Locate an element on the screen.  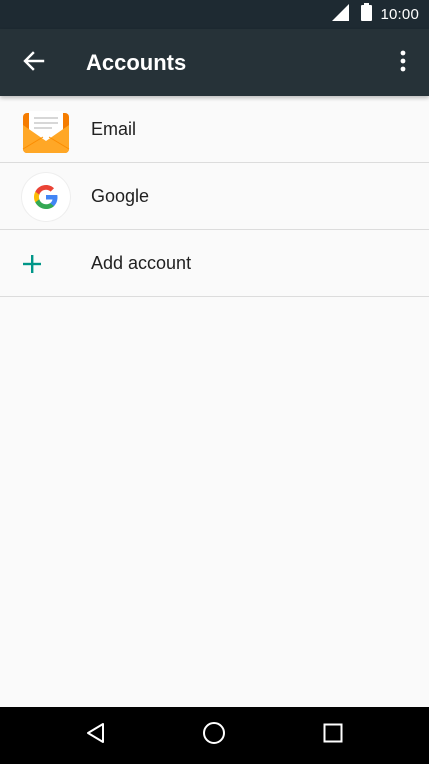
nav-home-button is located at coordinates (214, 735).